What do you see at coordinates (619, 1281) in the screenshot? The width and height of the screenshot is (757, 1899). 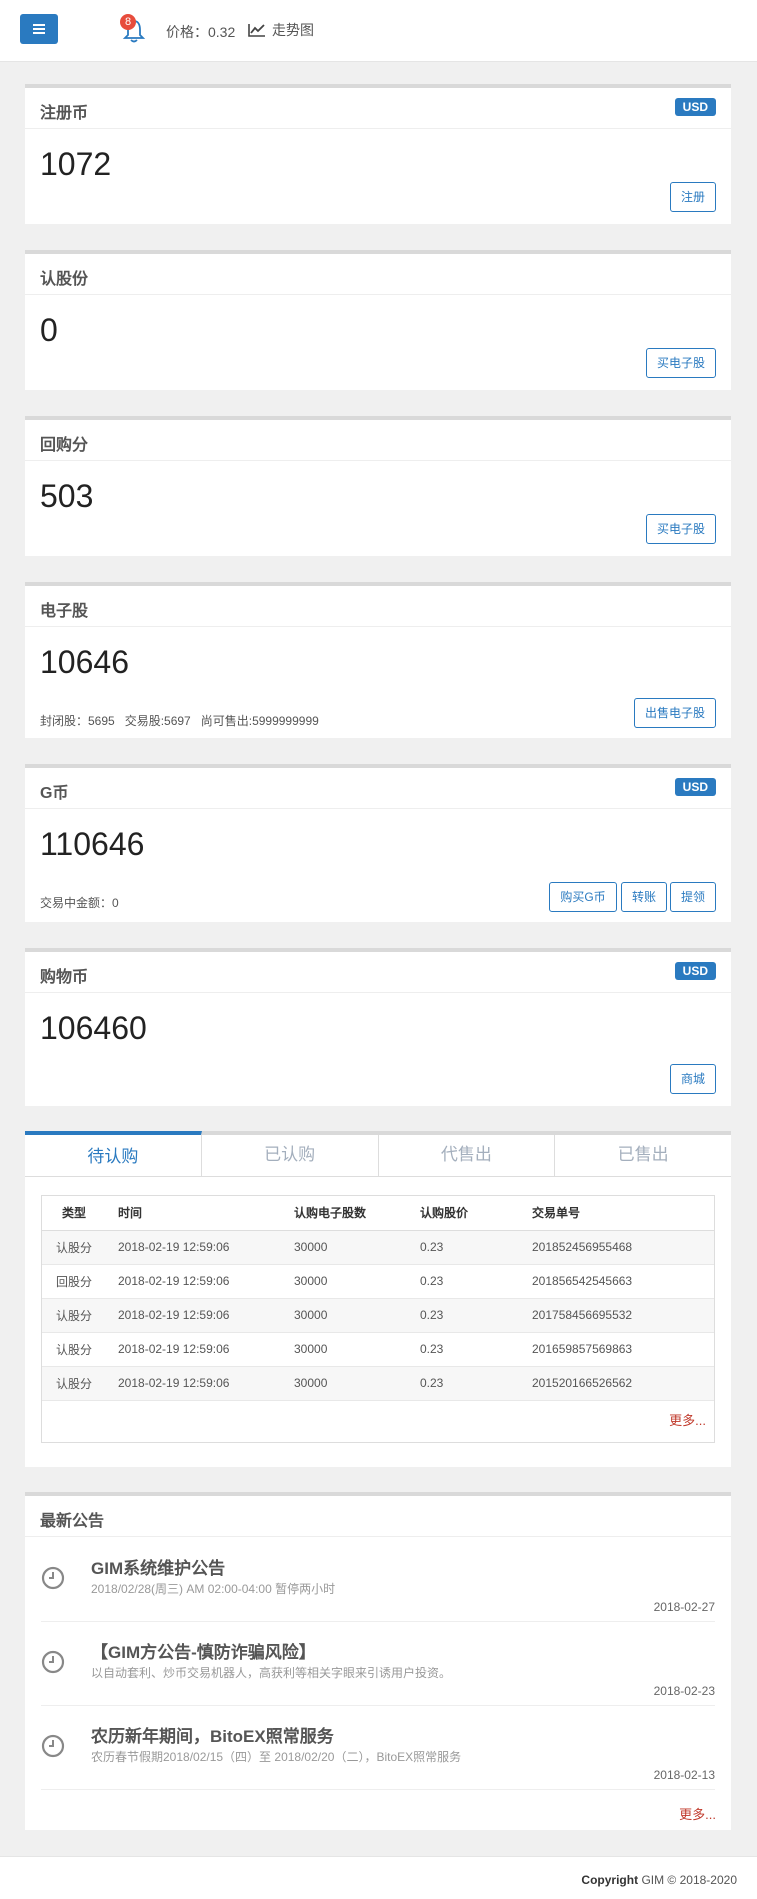 I see `cell-order-no: 201856542545663` at bounding box center [619, 1281].